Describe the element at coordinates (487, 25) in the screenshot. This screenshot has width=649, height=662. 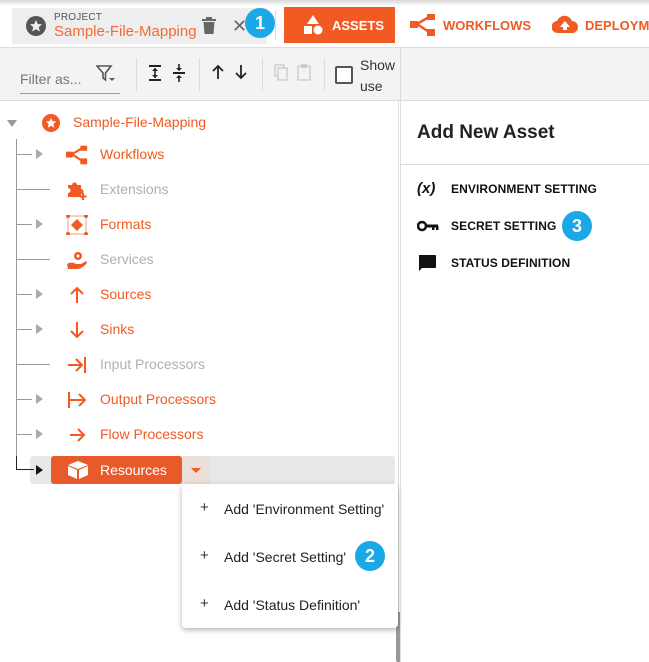
I see `tab-label: WORKFLOWS` at that location.